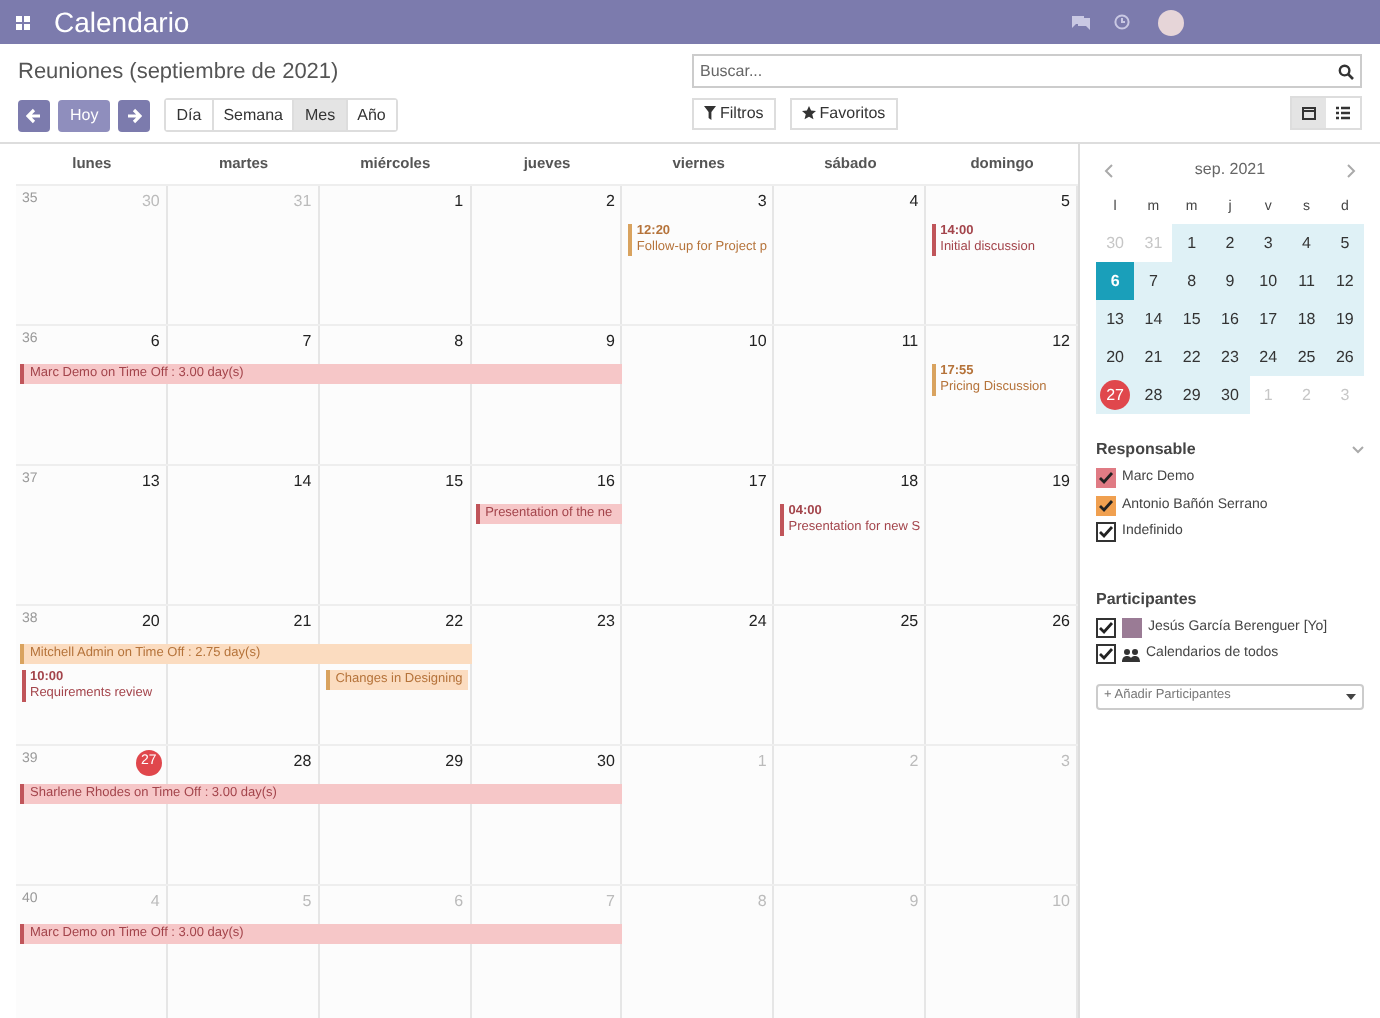 Image resolution: width=1380 pixels, height=1018 pixels. Describe the element at coordinates (1344, 243) in the screenshot. I see `mini-day-cell: 5` at that location.